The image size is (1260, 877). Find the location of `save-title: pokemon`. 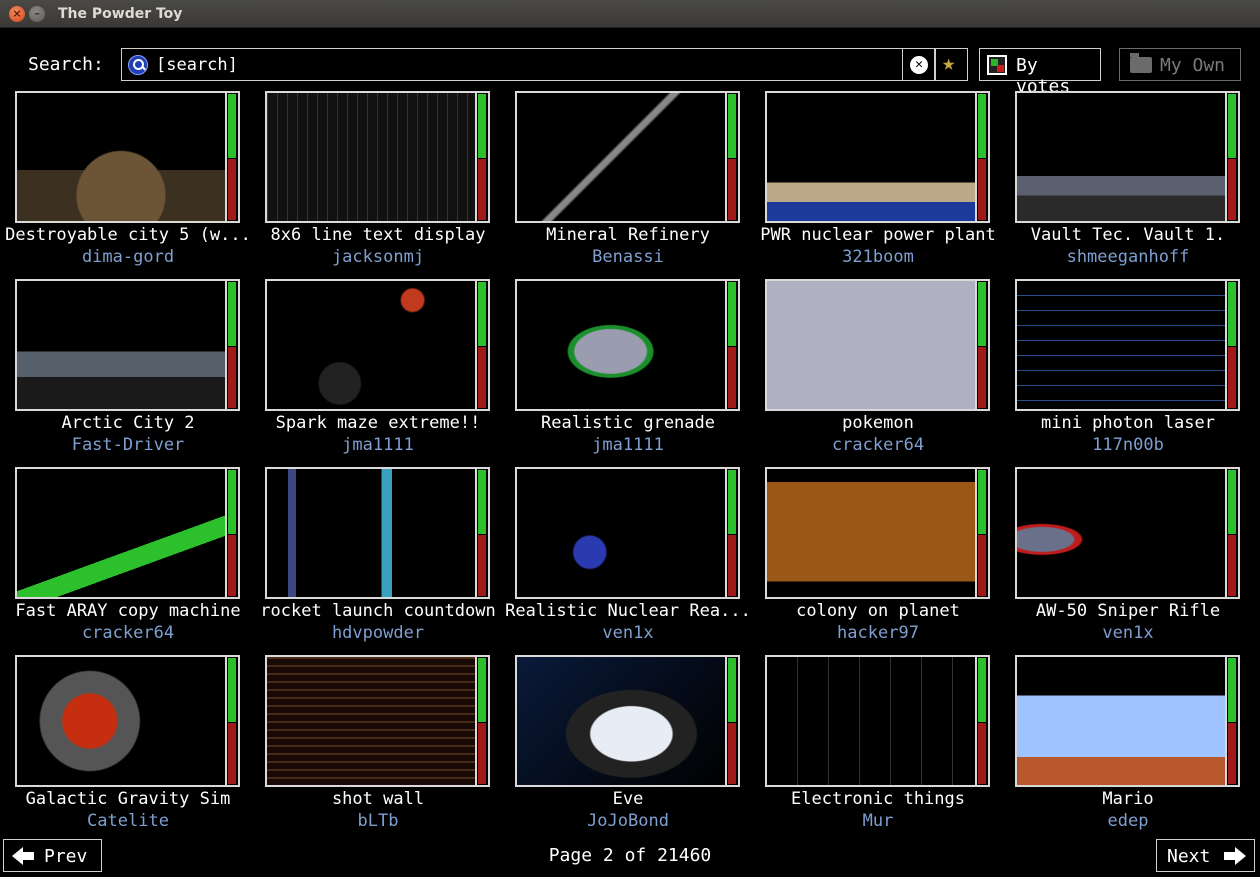

save-title: pokemon is located at coordinates (878, 423).